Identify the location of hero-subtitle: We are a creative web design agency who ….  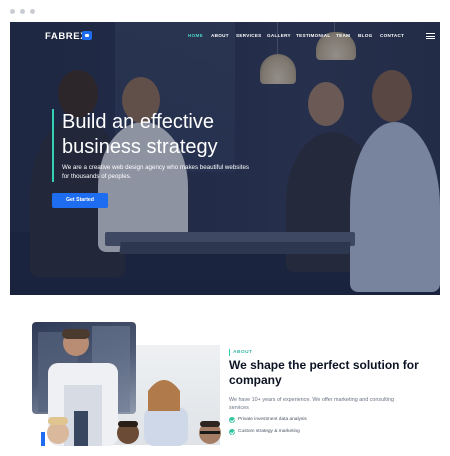
(155, 172).